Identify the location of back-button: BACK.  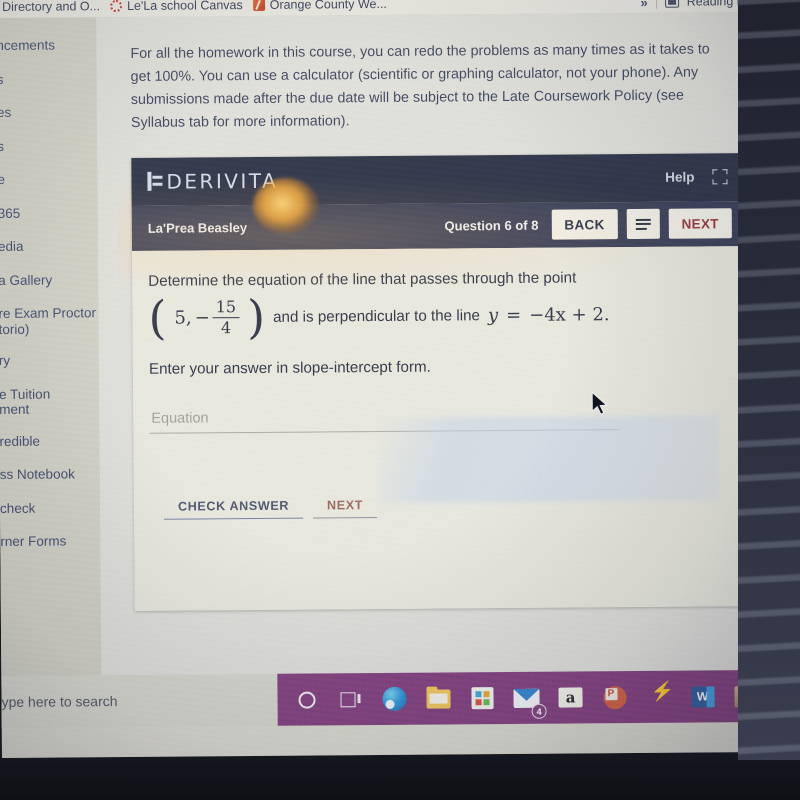
(584, 224).